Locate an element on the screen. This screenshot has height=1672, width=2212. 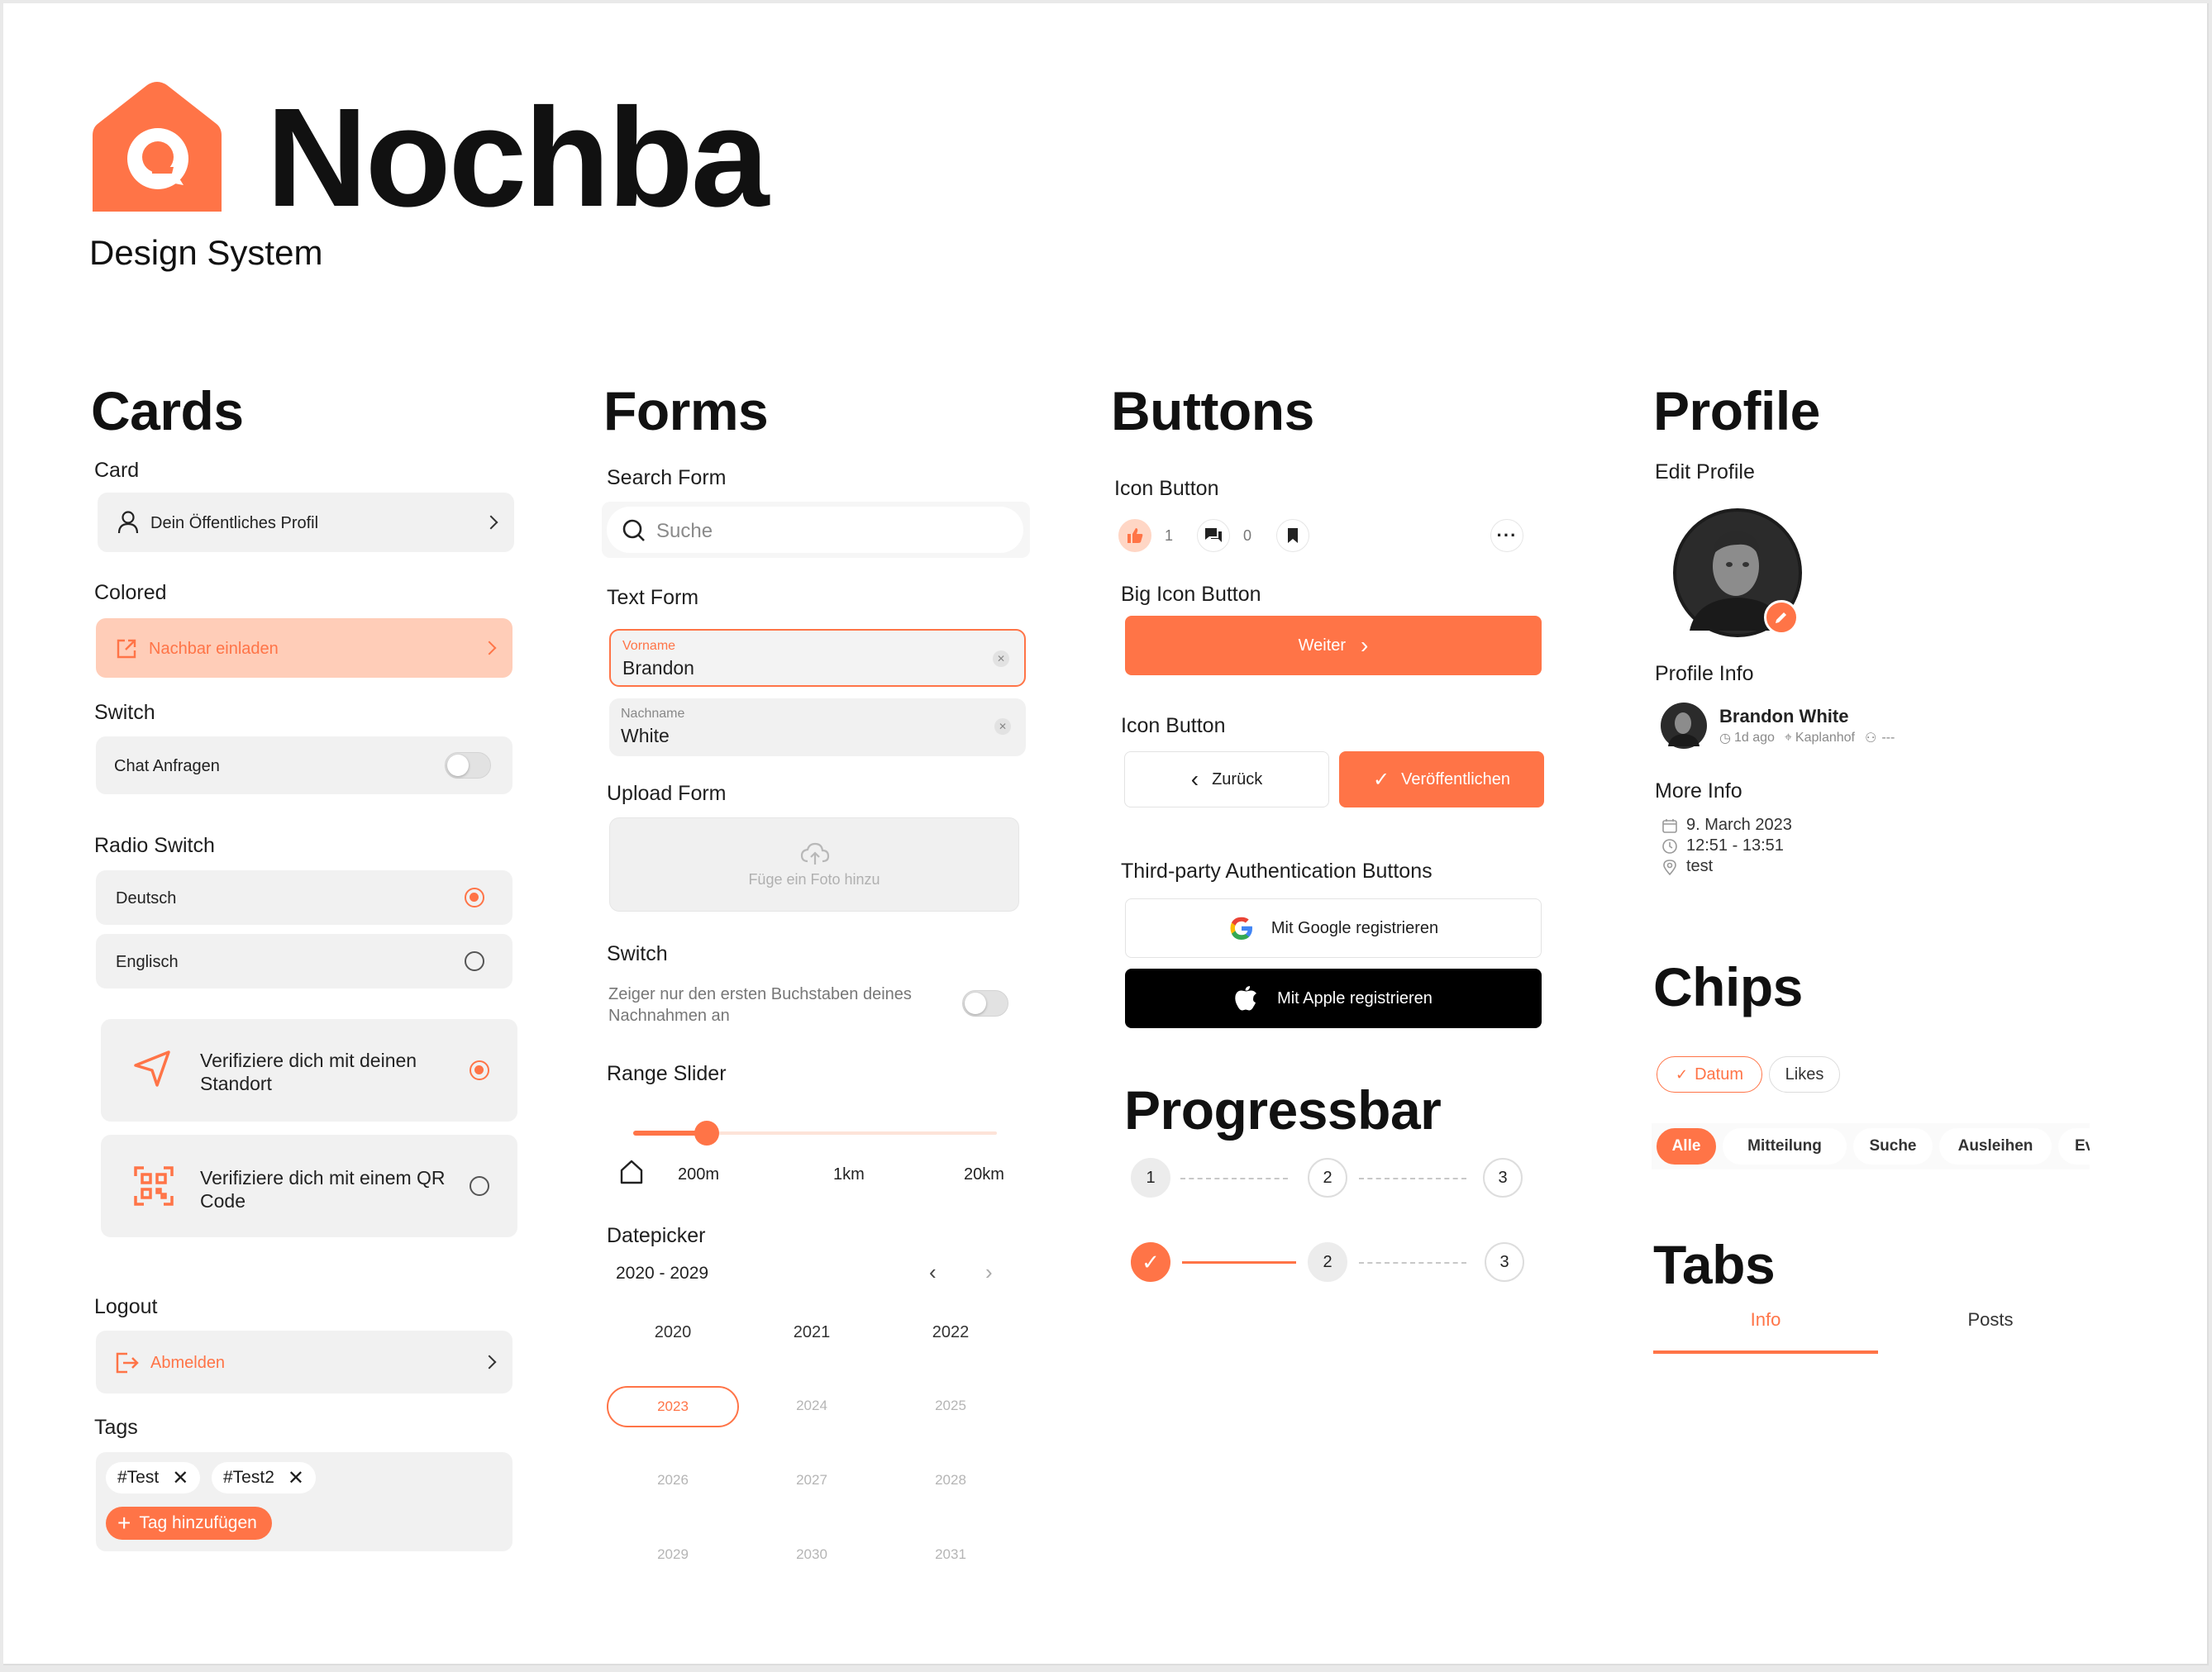
profile-name: Brandon White is located at coordinates (1784, 716).